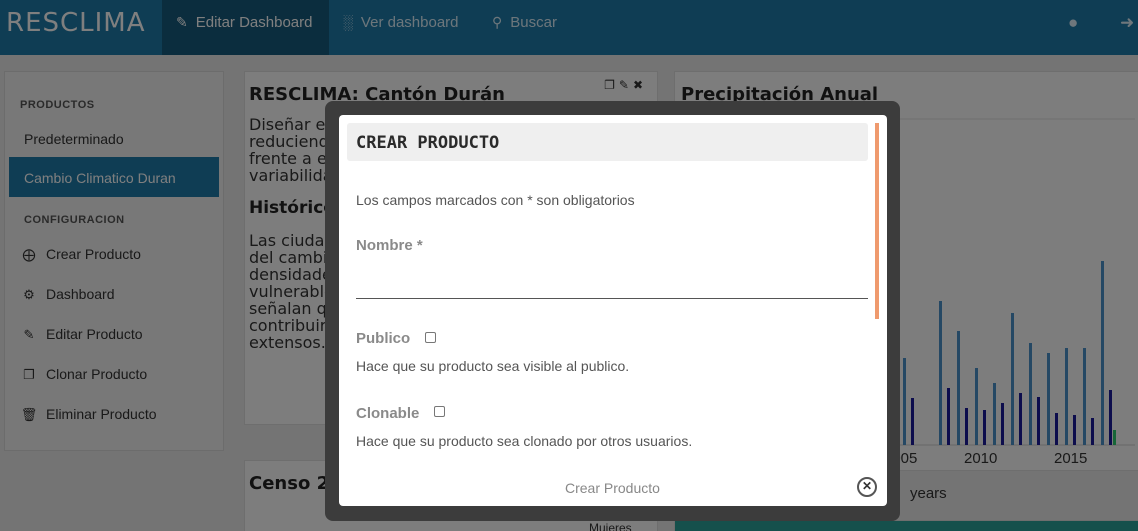 Image resolution: width=1138 pixels, height=531 pixels. I want to click on publico-checkbox, so click(430, 337).